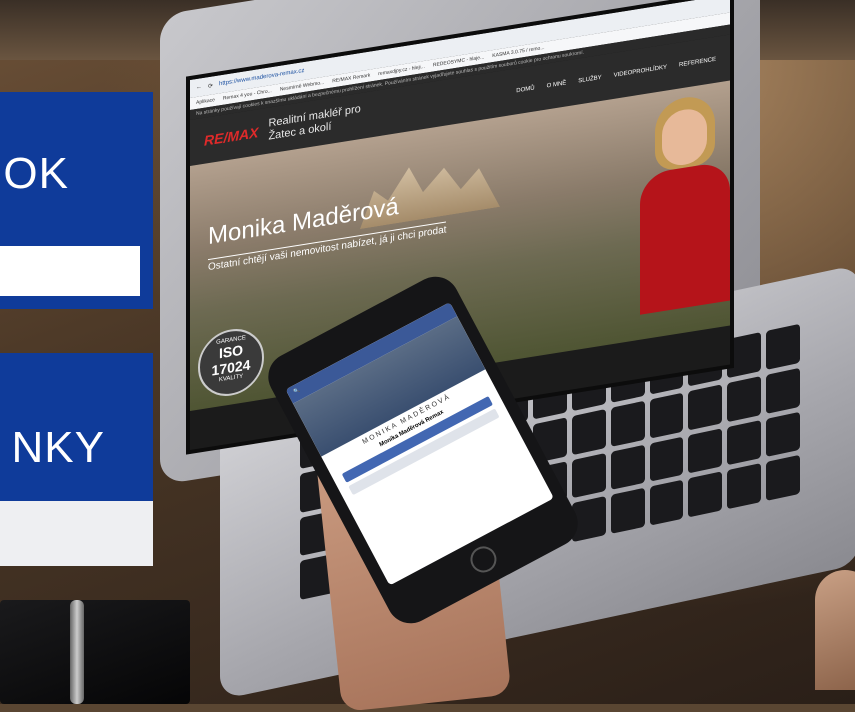 This screenshot has height=712, width=855. What do you see at coordinates (682, 202) in the screenshot?
I see `agent-portrait` at bounding box center [682, 202].